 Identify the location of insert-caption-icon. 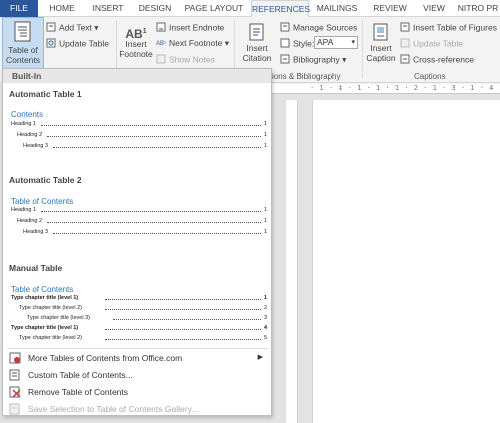
(380, 32).